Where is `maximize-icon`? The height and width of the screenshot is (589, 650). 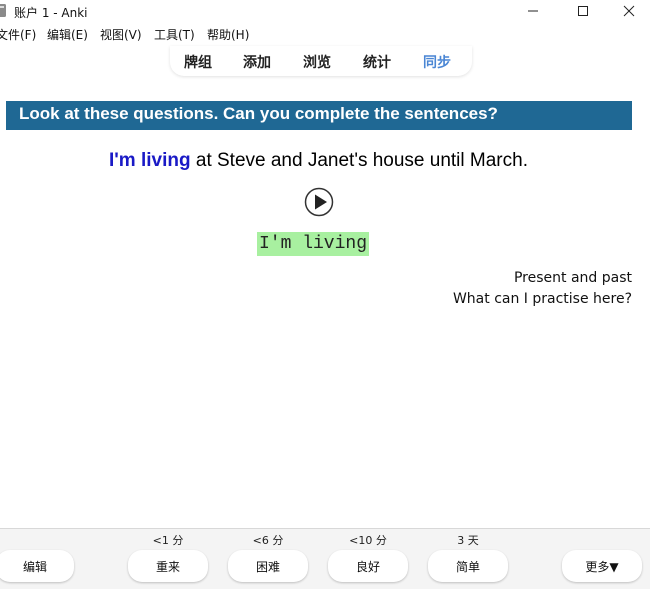
maximize-icon is located at coordinates (583, 11).